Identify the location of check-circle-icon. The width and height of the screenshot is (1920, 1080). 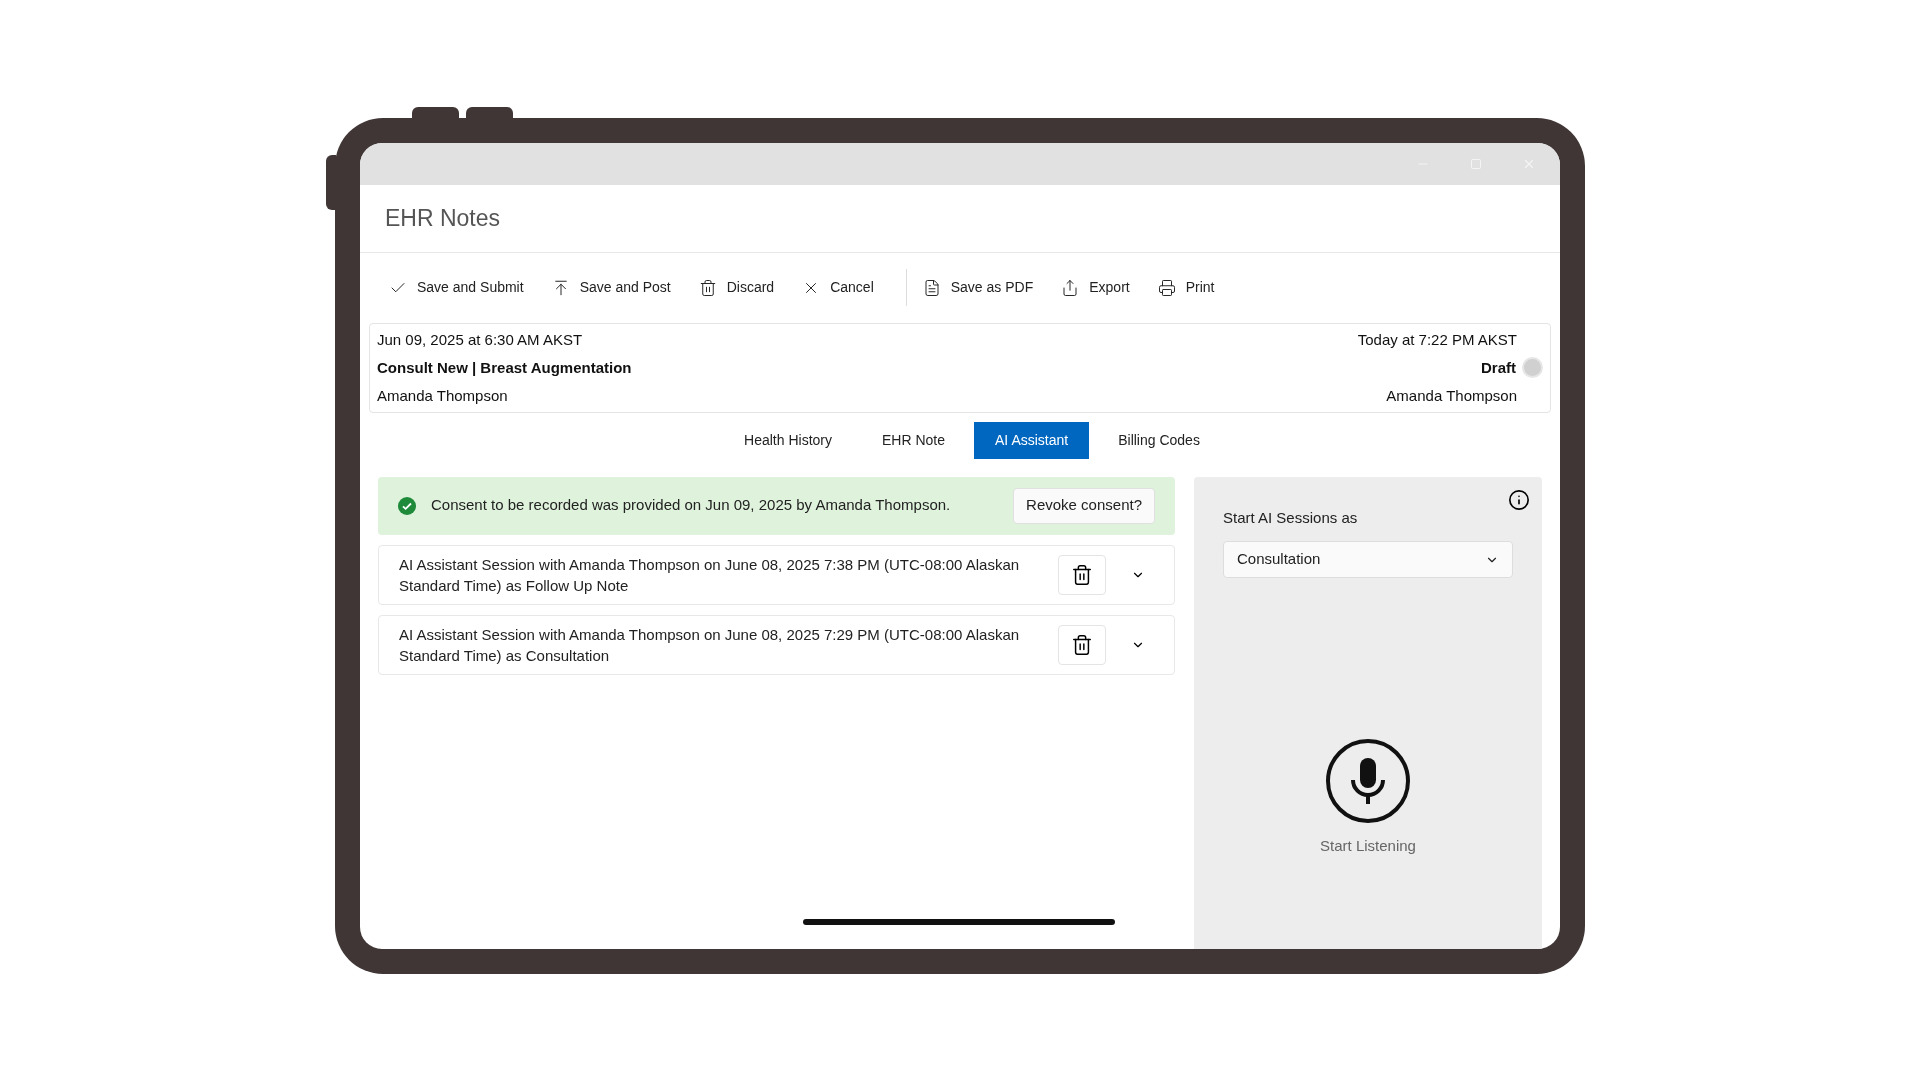
(407, 505).